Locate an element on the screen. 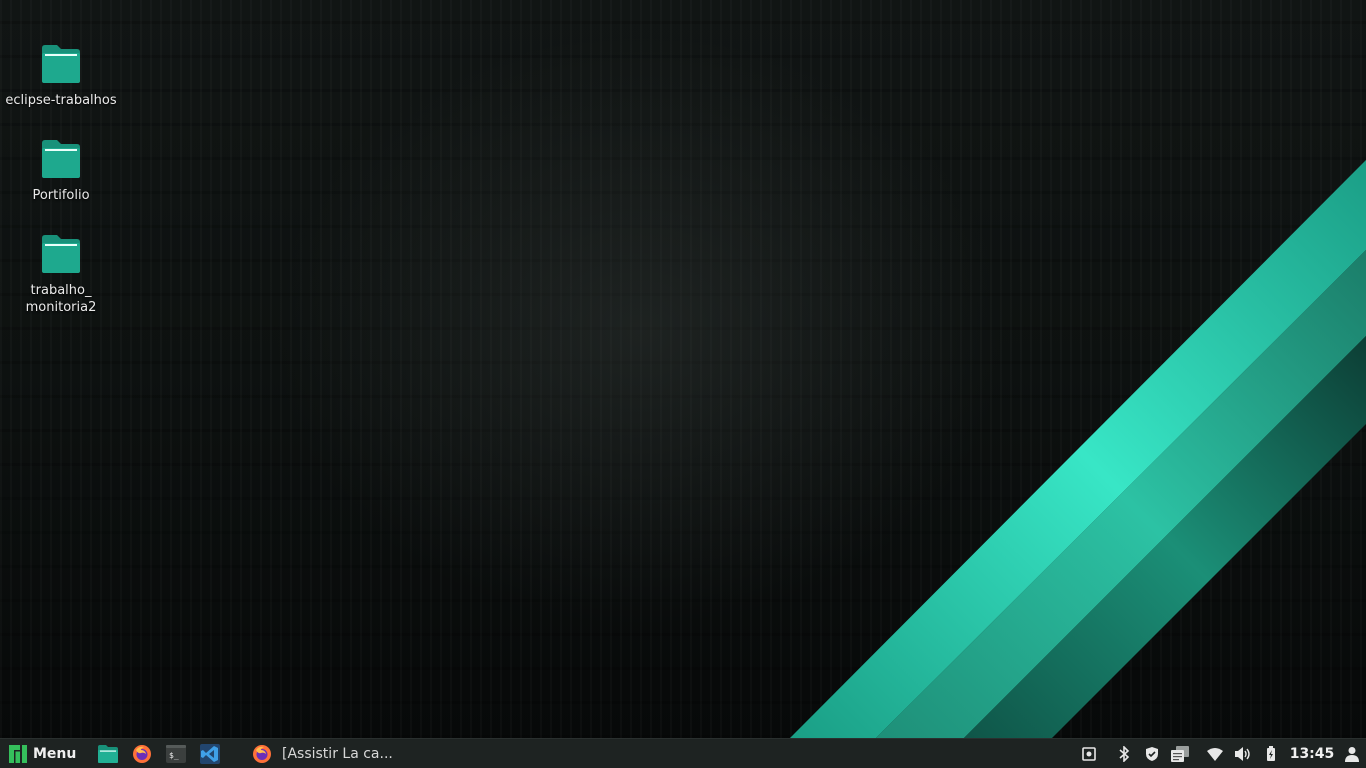  tray-user is located at coordinates (1352, 753).